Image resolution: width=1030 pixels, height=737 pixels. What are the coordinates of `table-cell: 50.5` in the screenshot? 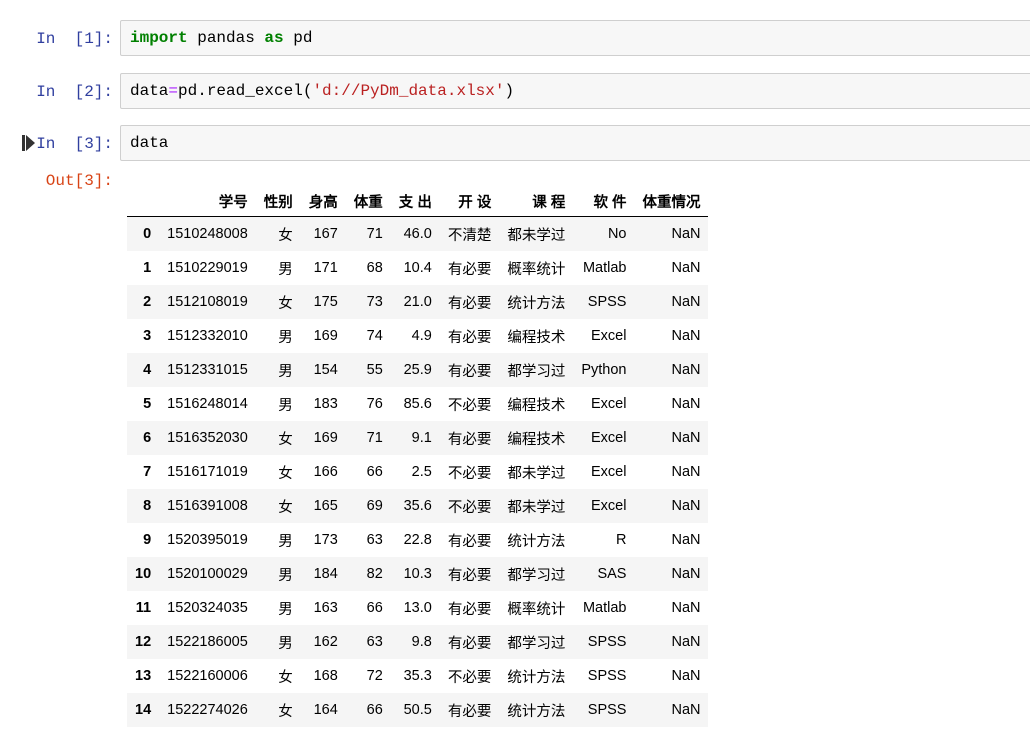 It's located at (417, 710).